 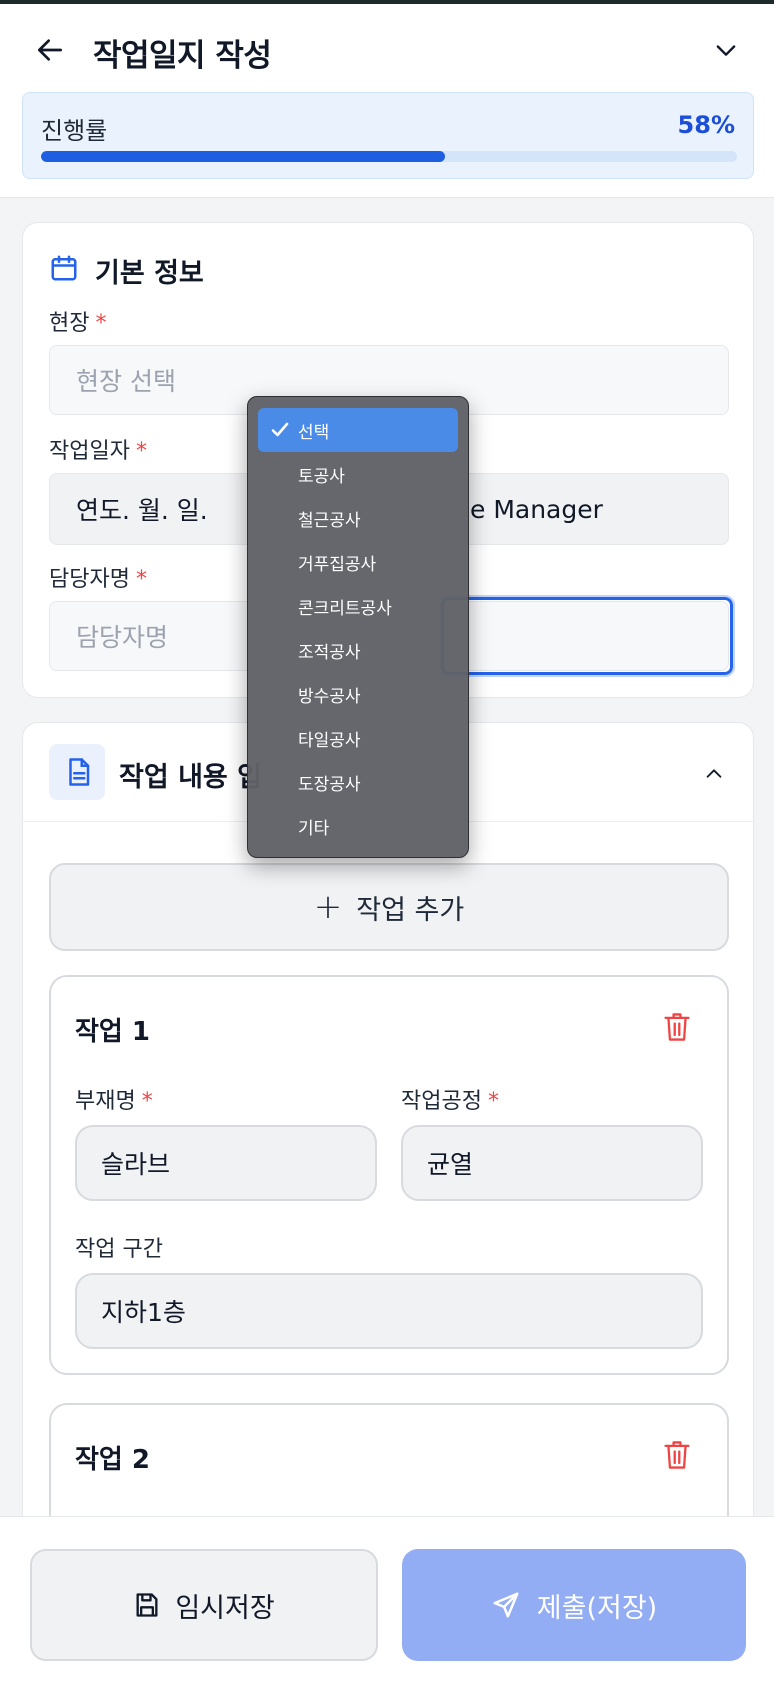 What do you see at coordinates (112, 1032) in the screenshot?
I see `task-title: 작업 1` at bounding box center [112, 1032].